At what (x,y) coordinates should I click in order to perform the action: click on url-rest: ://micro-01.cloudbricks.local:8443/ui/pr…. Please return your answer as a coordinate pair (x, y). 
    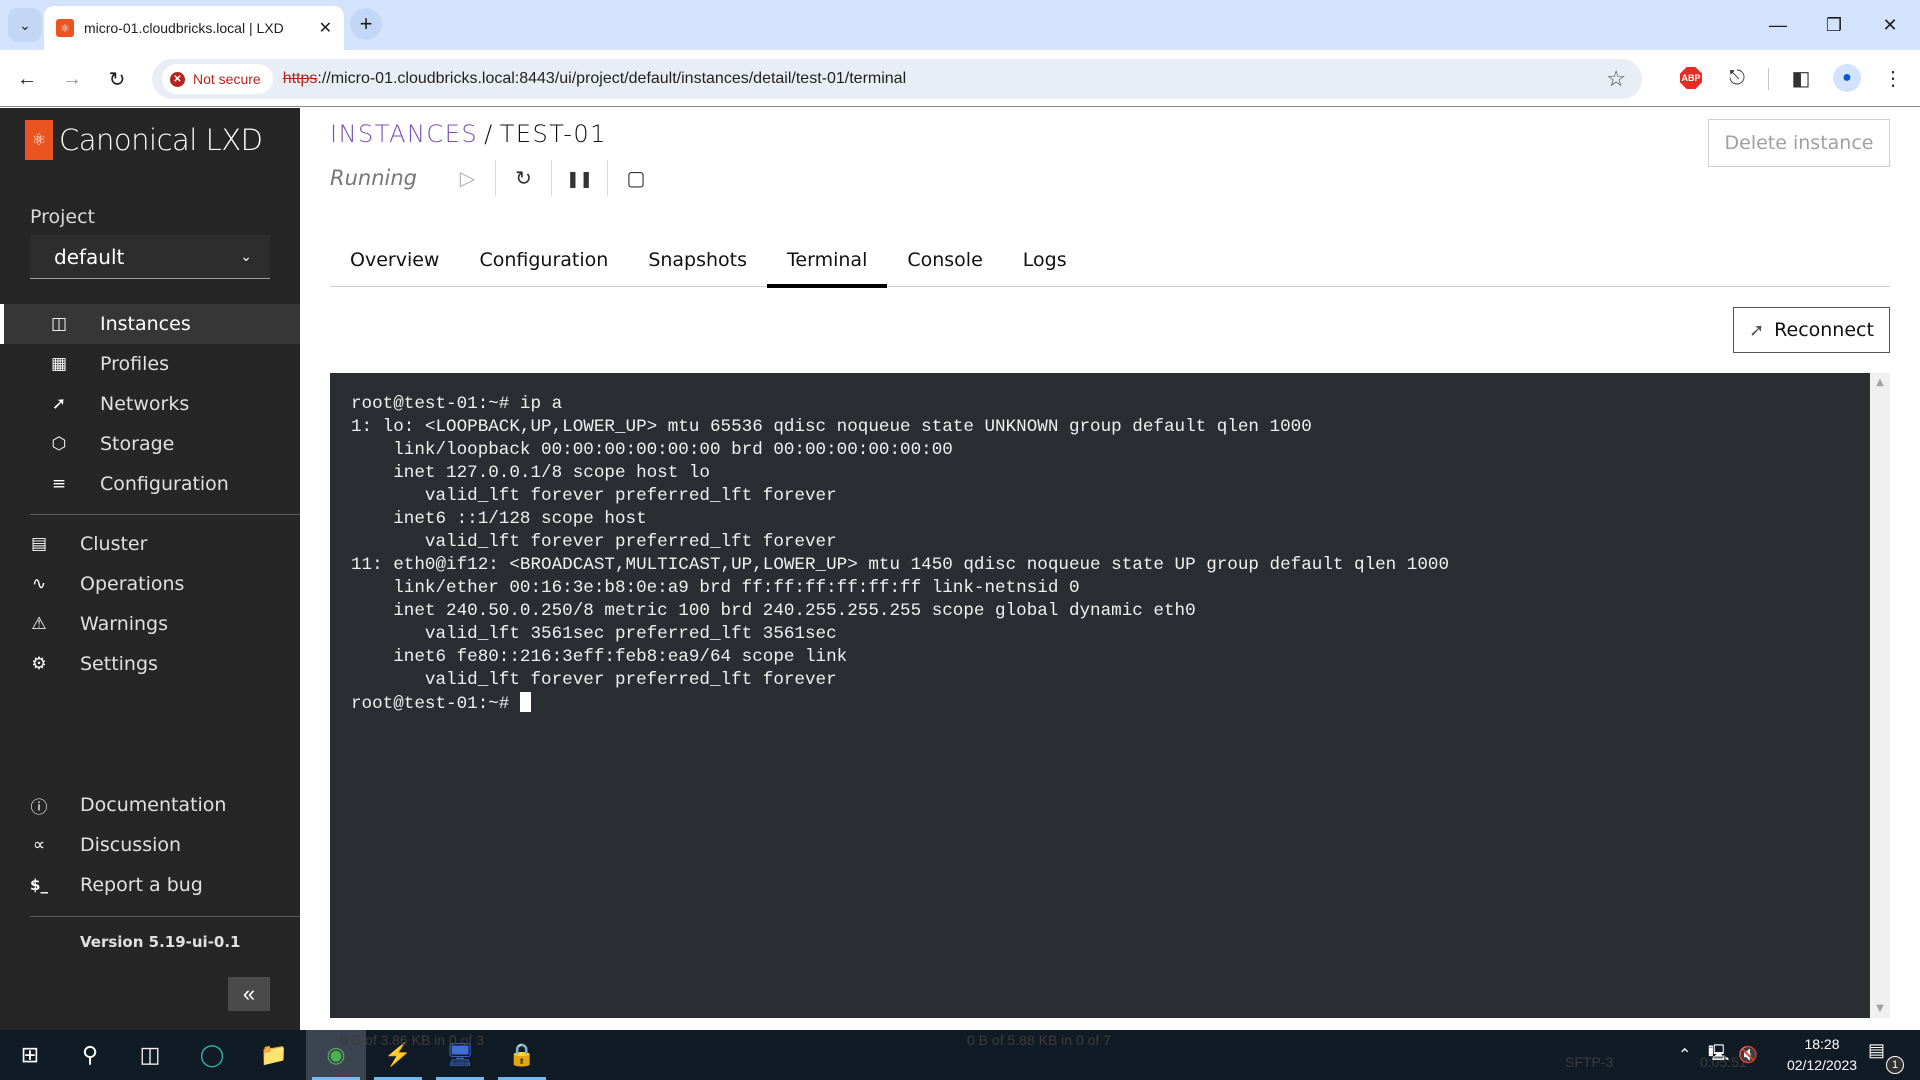
    Looking at the image, I should click on (612, 78).